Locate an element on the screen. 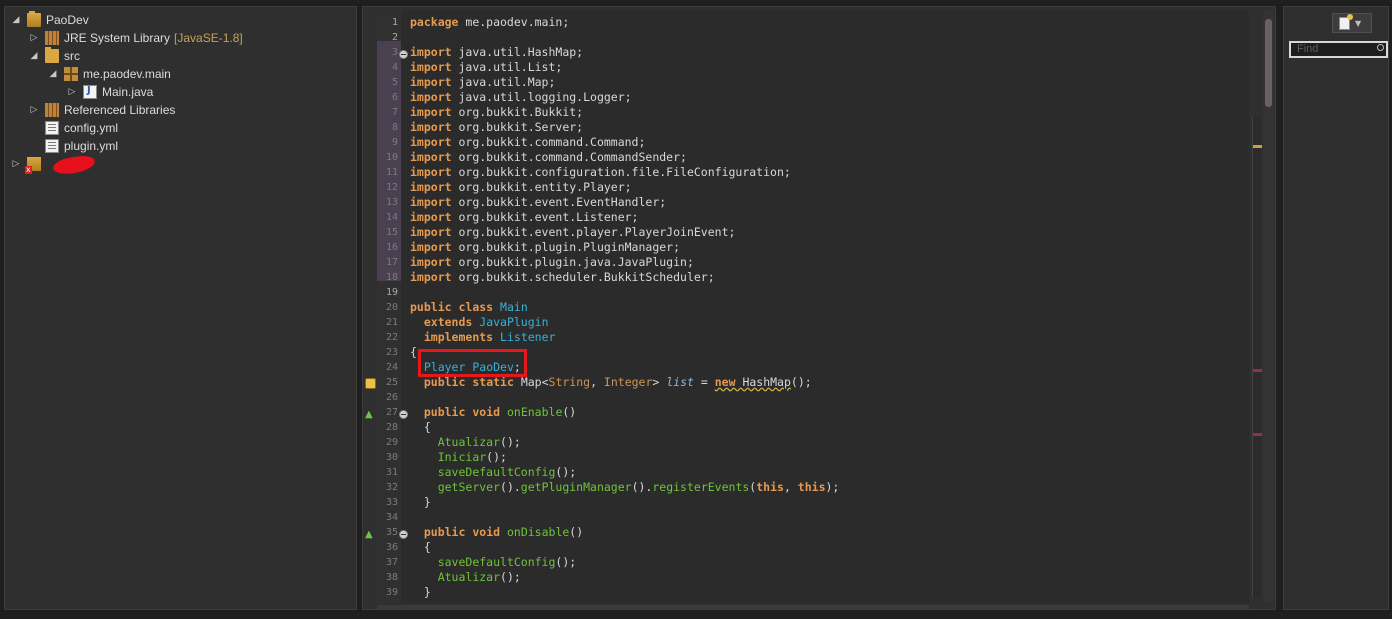 The height and width of the screenshot is (619, 1392). code-line: import org.bukkit.event.Listener; is located at coordinates (524, 217).